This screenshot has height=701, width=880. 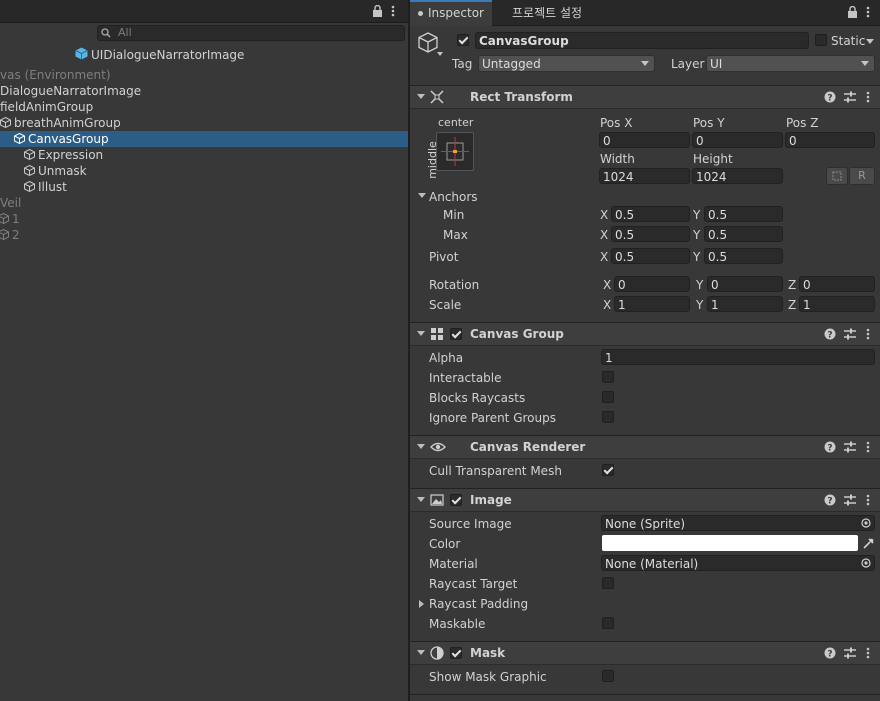 What do you see at coordinates (644, 140) in the screenshot?
I see `pos-x-field: 0` at bounding box center [644, 140].